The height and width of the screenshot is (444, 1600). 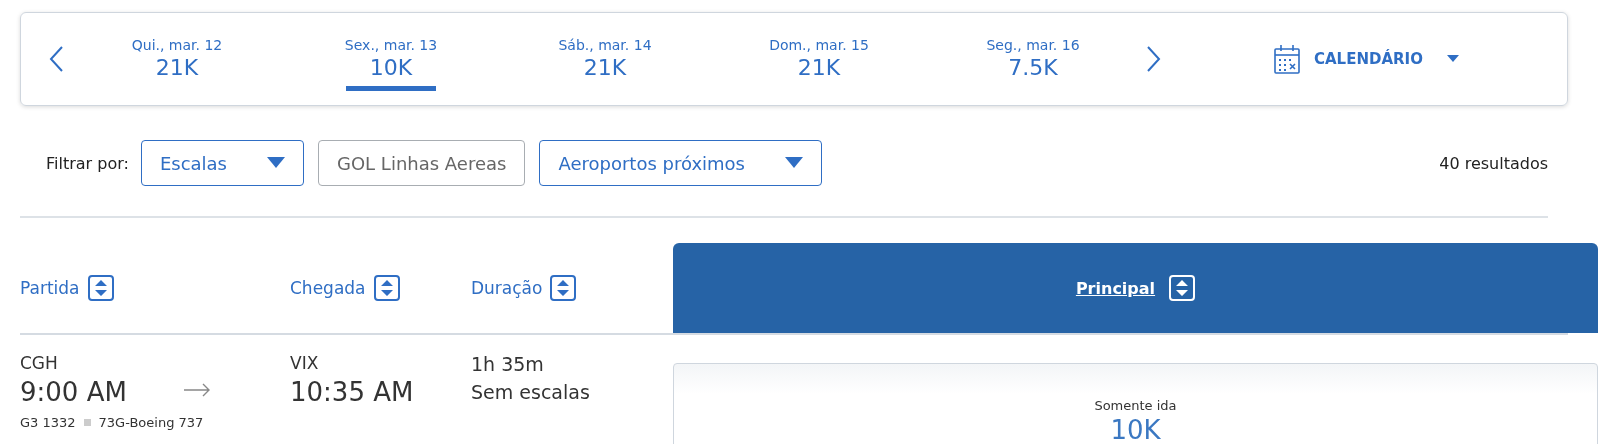 What do you see at coordinates (1115, 288) in the screenshot?
I see `fare-class-link: Principal` at bounding box center [1115, 288].